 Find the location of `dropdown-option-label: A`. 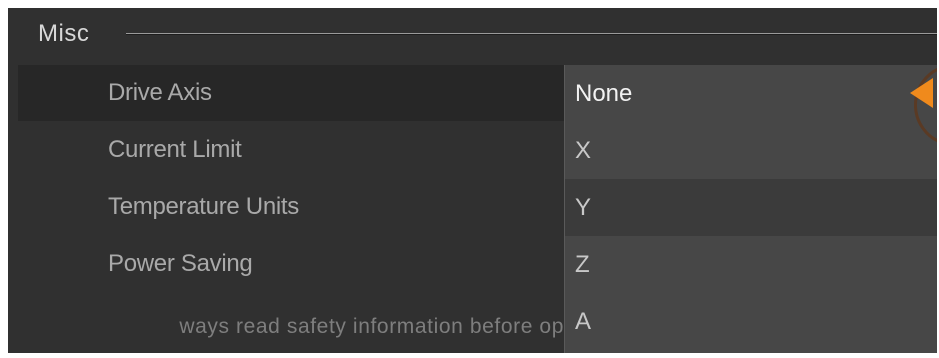

dropdown-option-label: A is located at coordinates (583, 321).